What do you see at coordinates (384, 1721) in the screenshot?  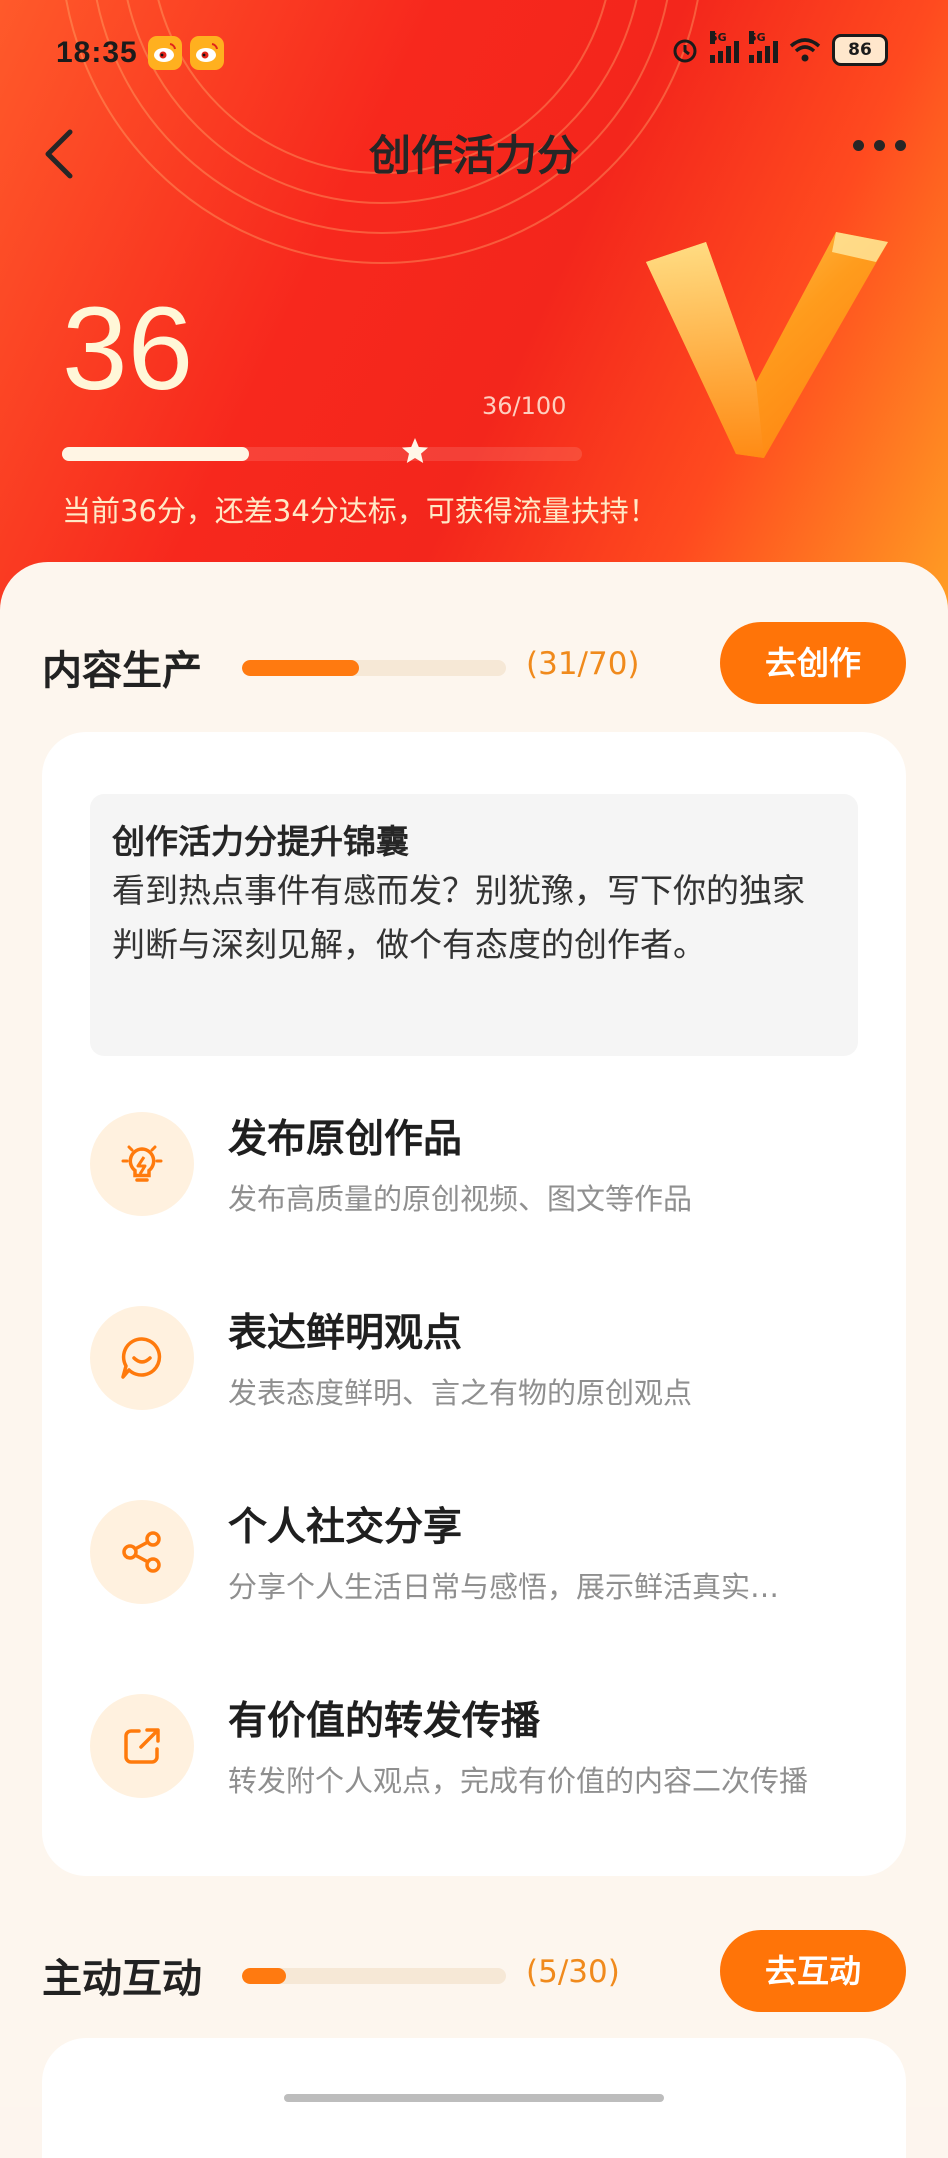 I see `task-title: 有价值的转发传播` at bounding box center [384, 1721].